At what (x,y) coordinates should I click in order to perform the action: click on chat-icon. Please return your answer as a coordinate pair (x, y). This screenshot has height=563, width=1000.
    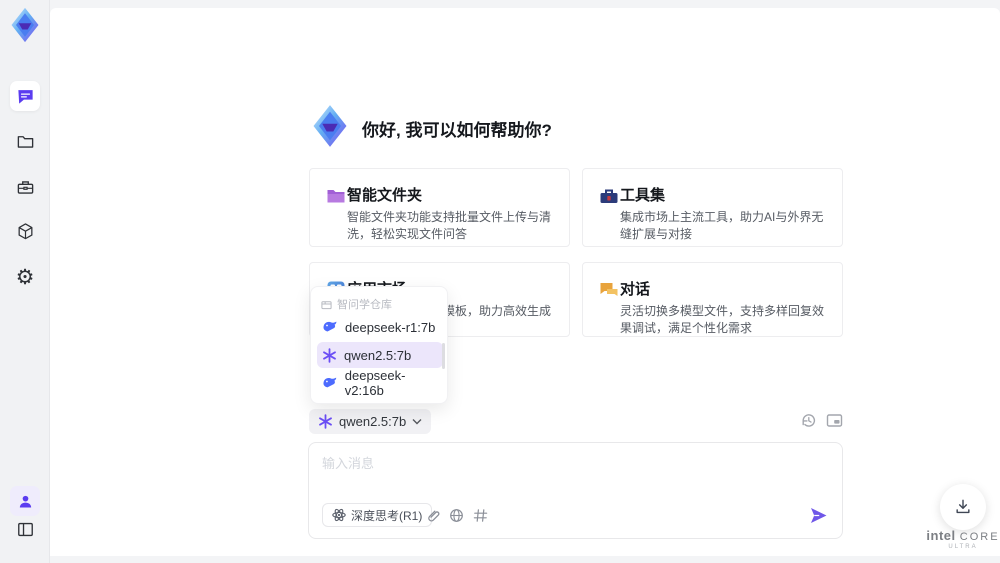
    Looking at the image, I should click on (25, 96).